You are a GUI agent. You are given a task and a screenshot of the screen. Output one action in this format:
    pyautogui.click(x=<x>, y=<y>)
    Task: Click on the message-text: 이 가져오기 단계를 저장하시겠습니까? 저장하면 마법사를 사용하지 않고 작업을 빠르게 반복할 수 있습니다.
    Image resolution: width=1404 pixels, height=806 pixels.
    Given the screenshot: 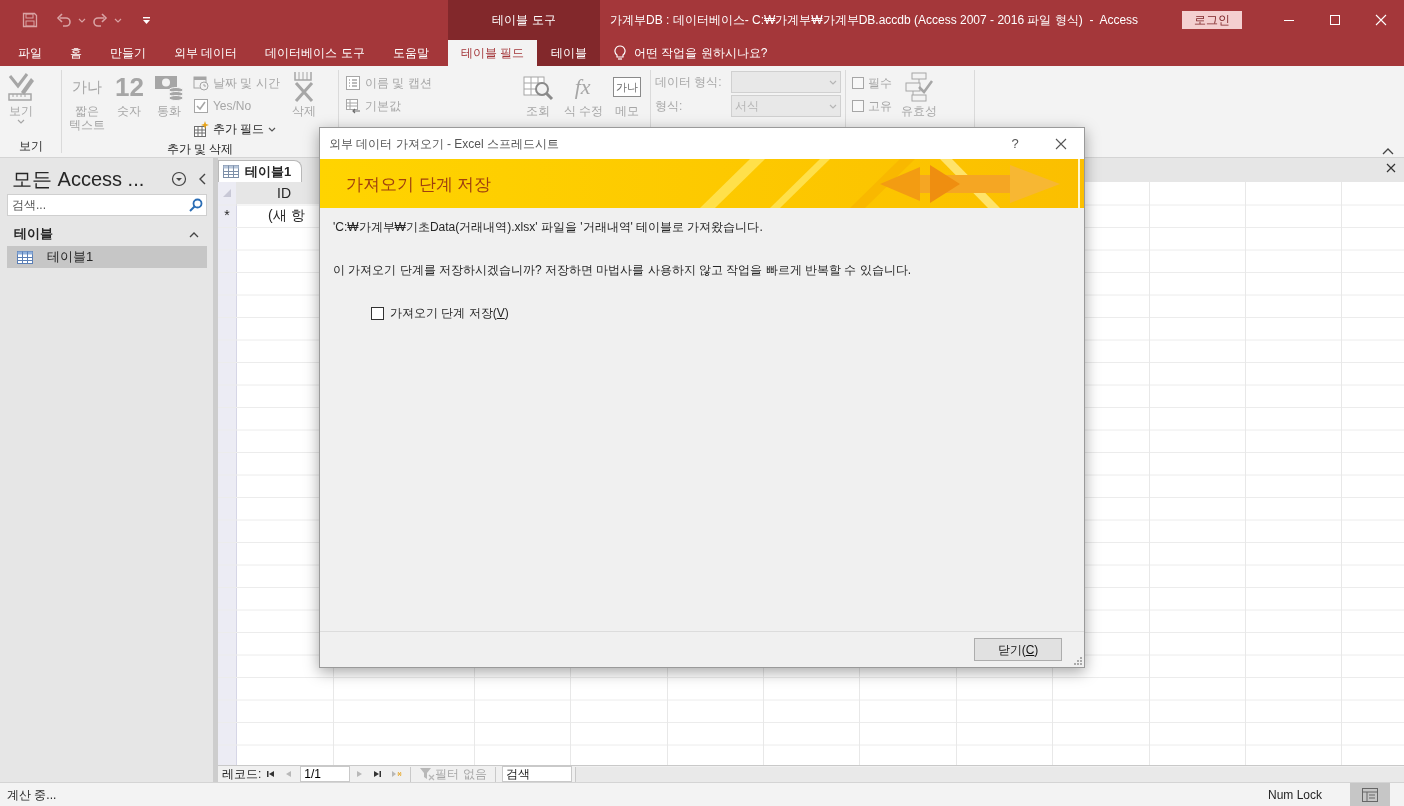 What is the action you would take?
    pyautogui.click(x=622, y=270)
    